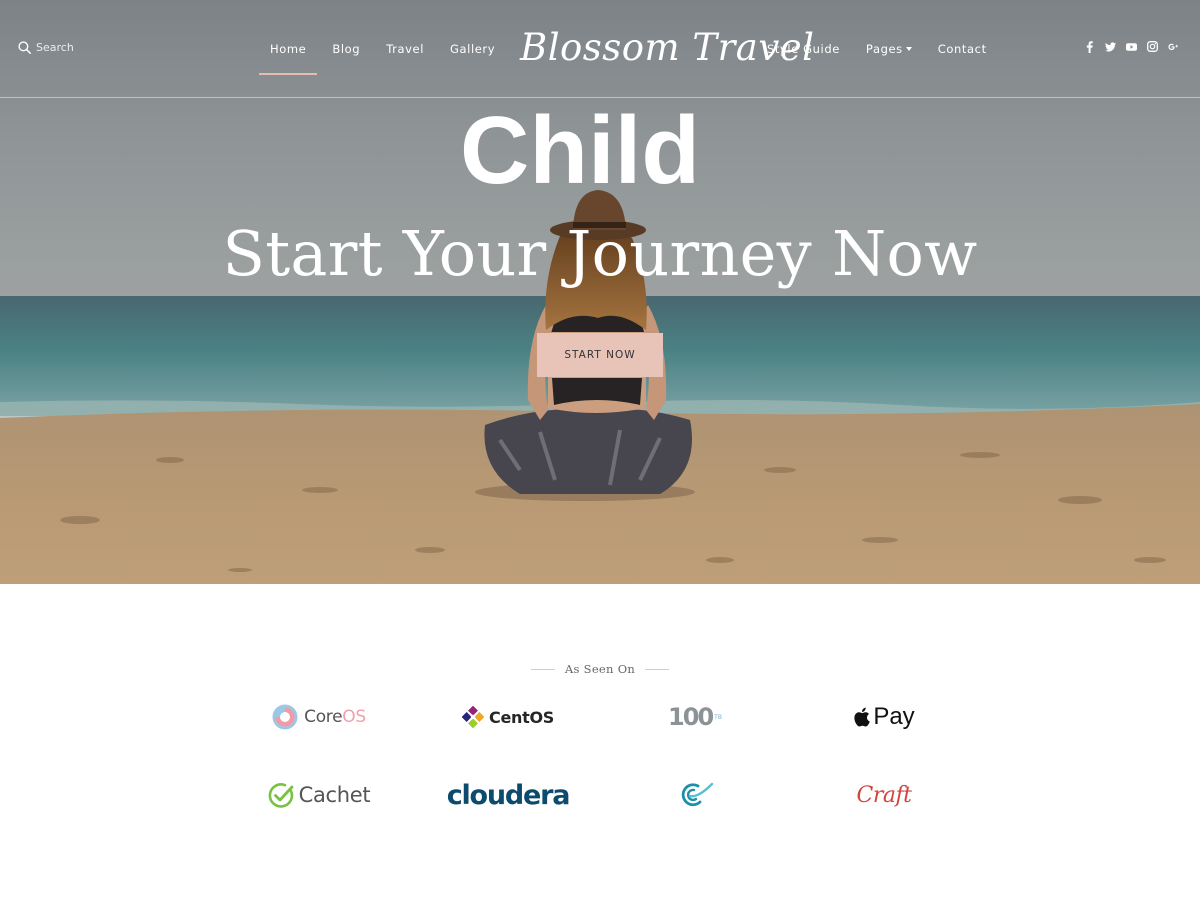  Describe the element at coordinates (472, 48) in the screenshot. I see `nav-gallery: Gallery` at that location.